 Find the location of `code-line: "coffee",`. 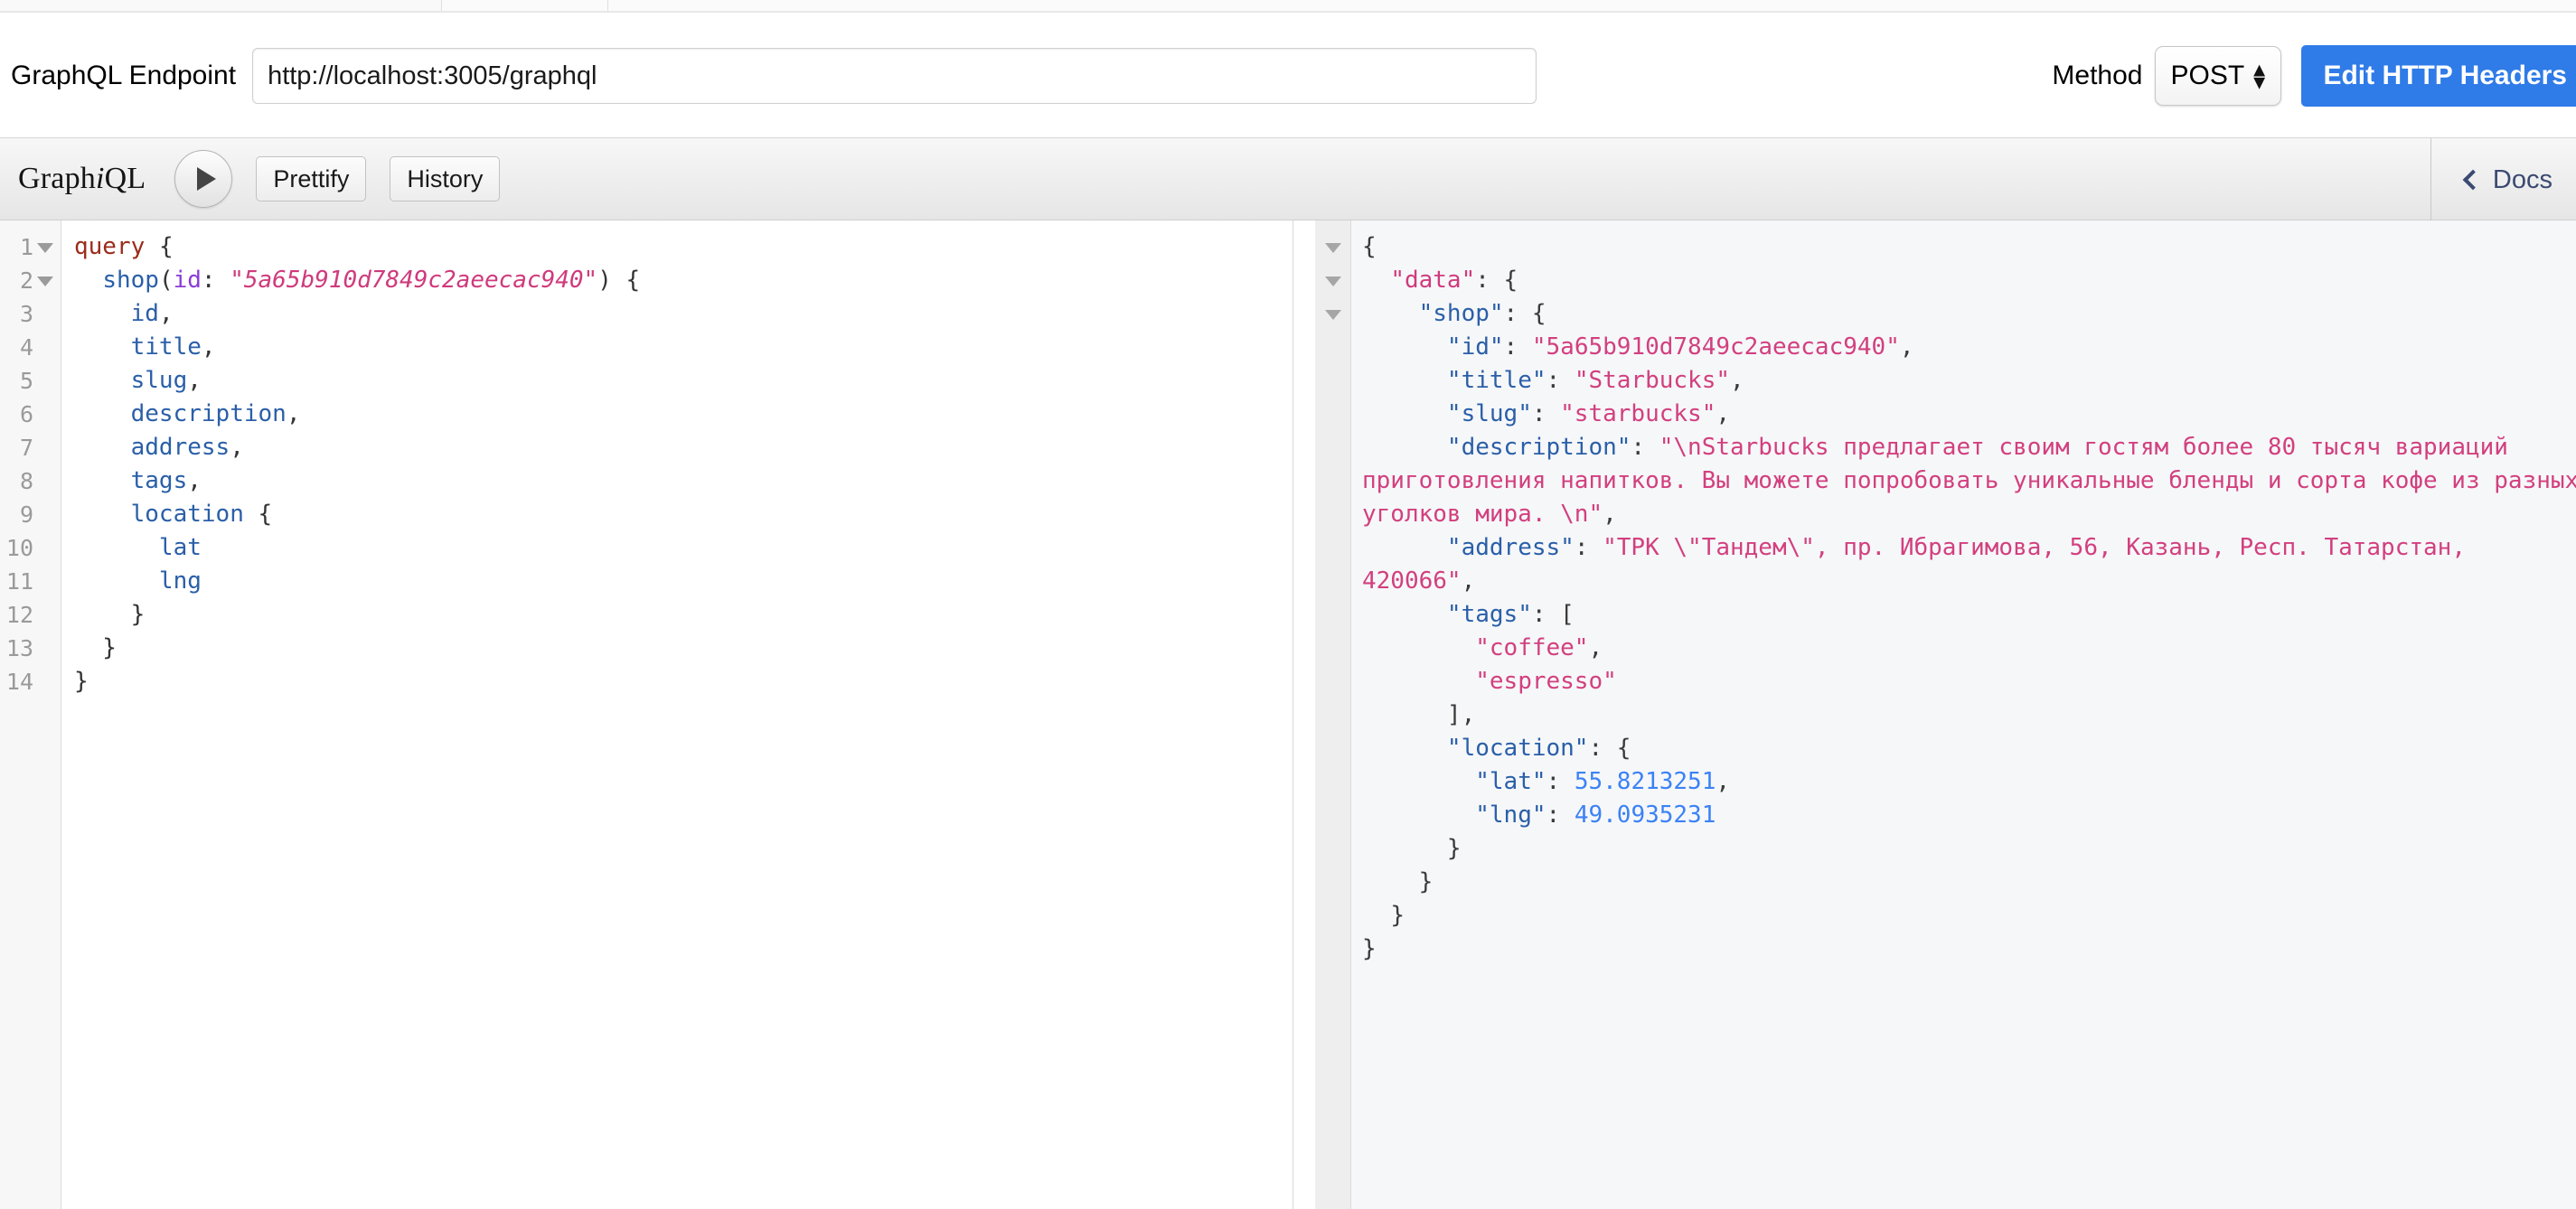

code-line: "coffee", is located at coordinates (1969, 649).